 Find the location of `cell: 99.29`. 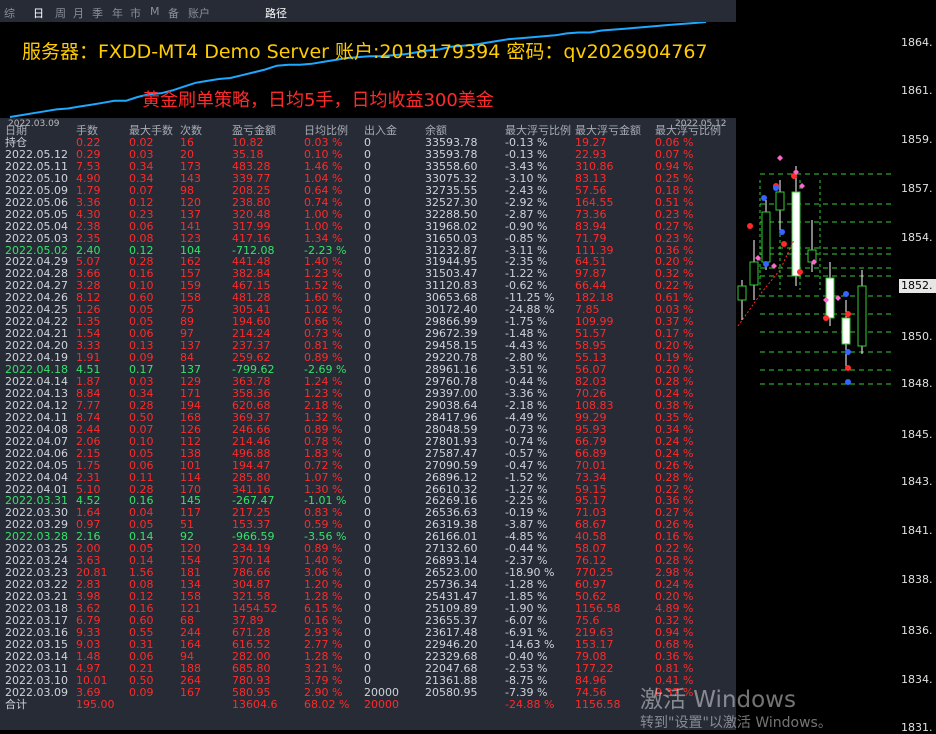

cell: 99.29 is located at coordinates (591, 417).